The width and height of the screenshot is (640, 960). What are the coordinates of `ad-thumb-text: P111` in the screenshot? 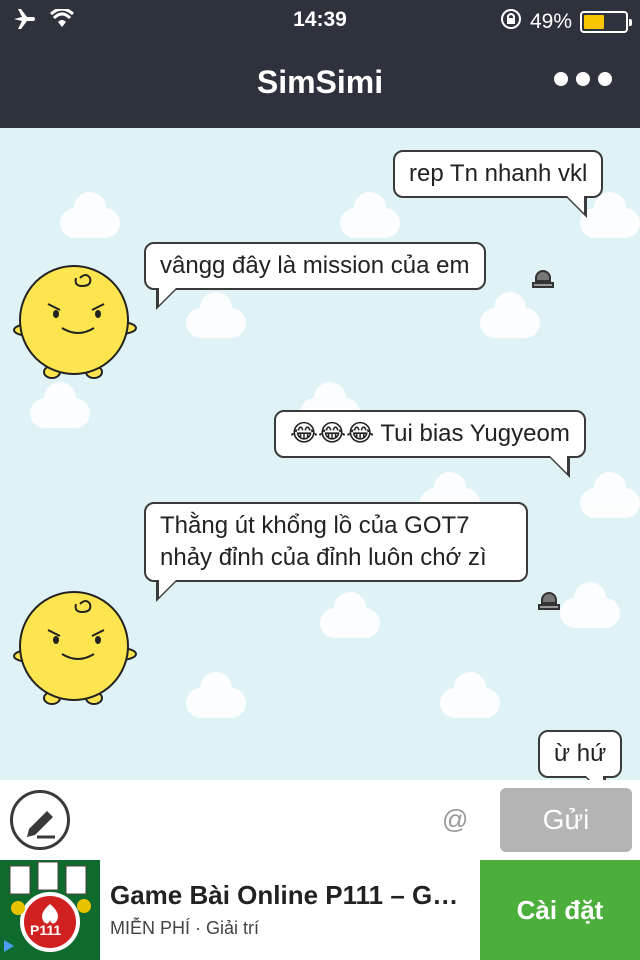 It's located at (46, 930).